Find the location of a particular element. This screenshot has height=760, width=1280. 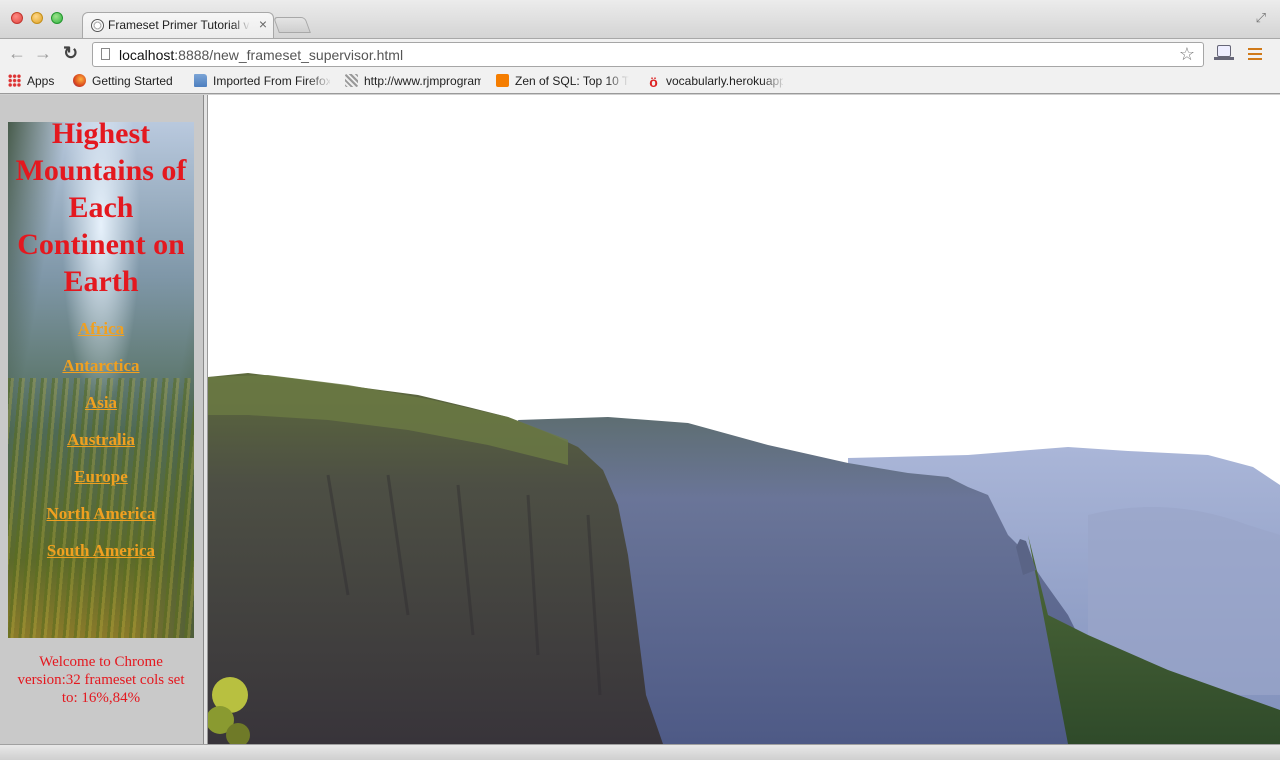

list-item: Asia is located at coordinates (101, 409).